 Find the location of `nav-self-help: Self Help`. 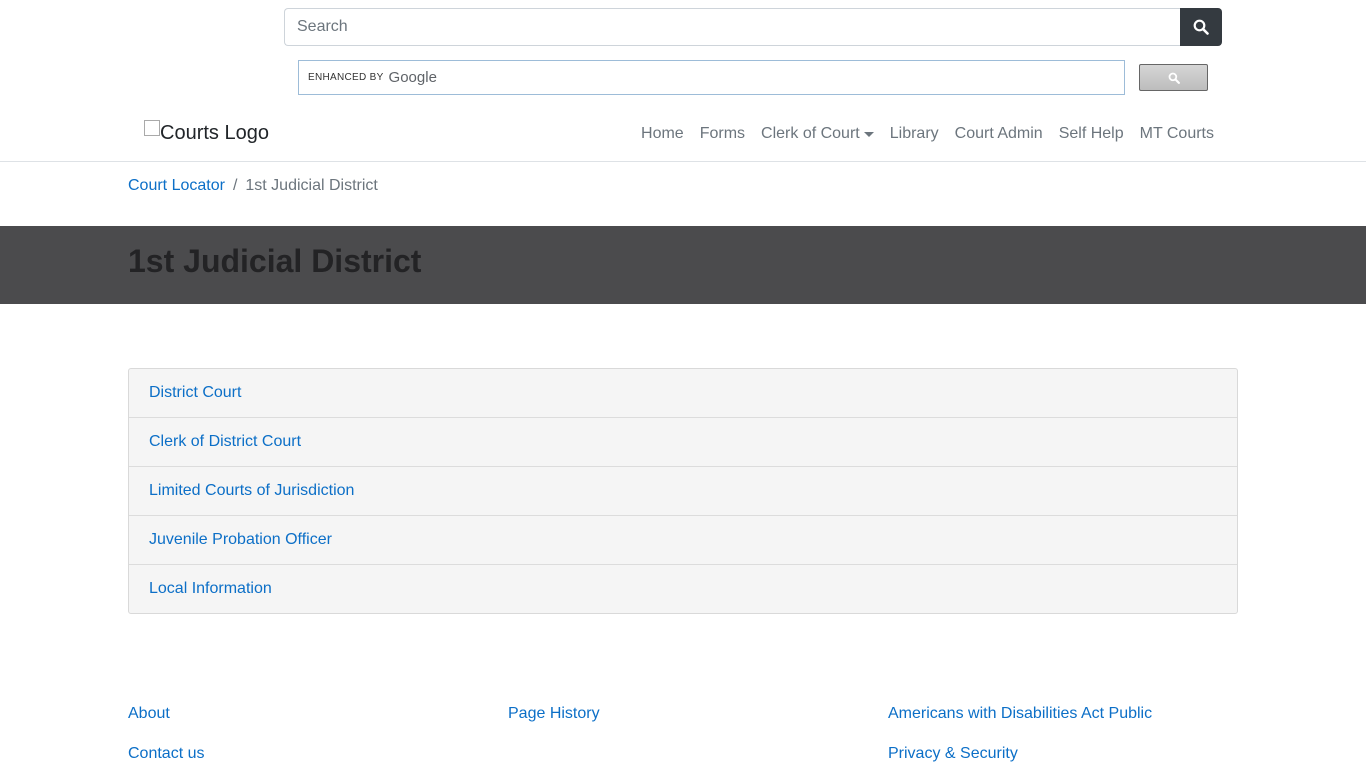

nav-self-help: Self Help is located at coordinates (1091, 134).